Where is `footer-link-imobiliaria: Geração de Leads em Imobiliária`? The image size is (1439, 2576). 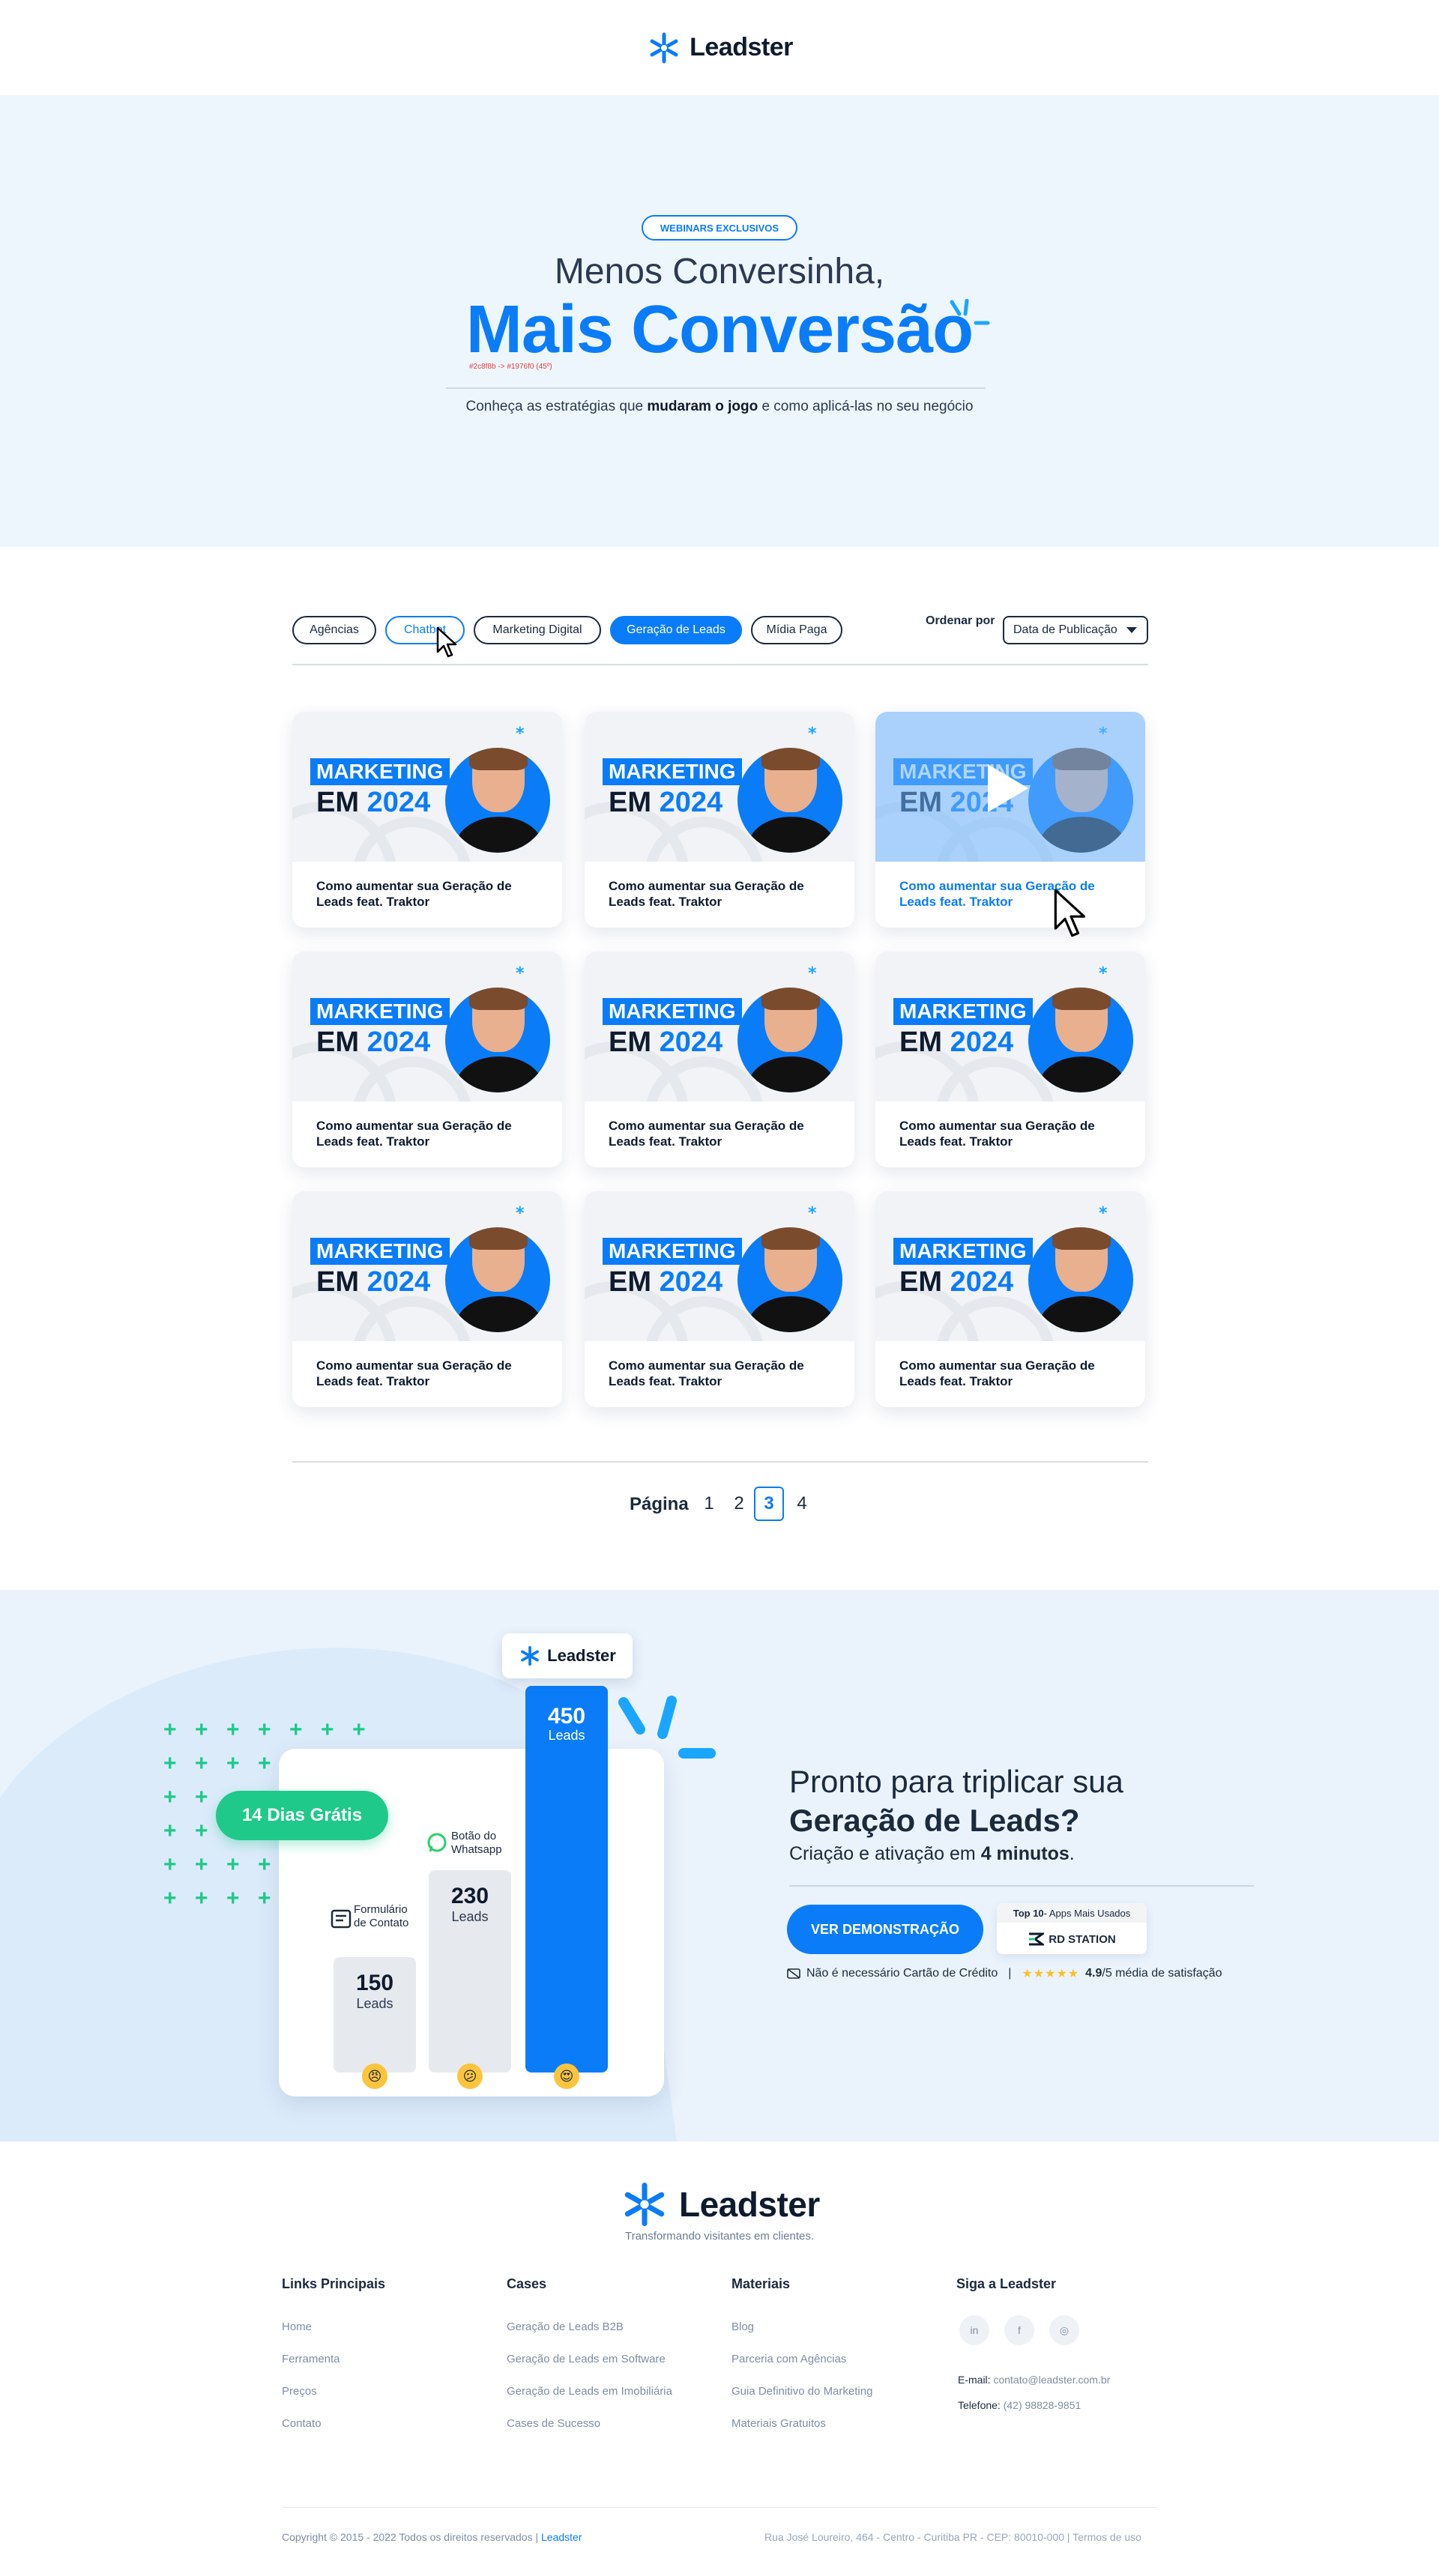 footer-link-imobiliaria: Geração de Leads em Imobiliária is located at coordinates (589, 2391).